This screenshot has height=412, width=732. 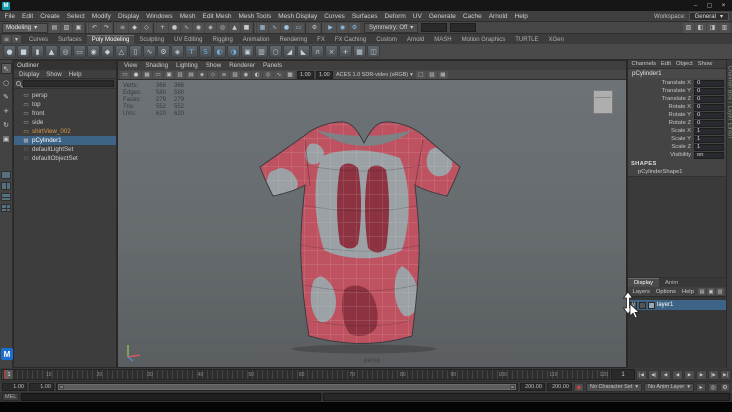 What do you see at coordinates (128, 16) in the screenshot?
I see `menu-item: Display` at bounding box center [128, 16].